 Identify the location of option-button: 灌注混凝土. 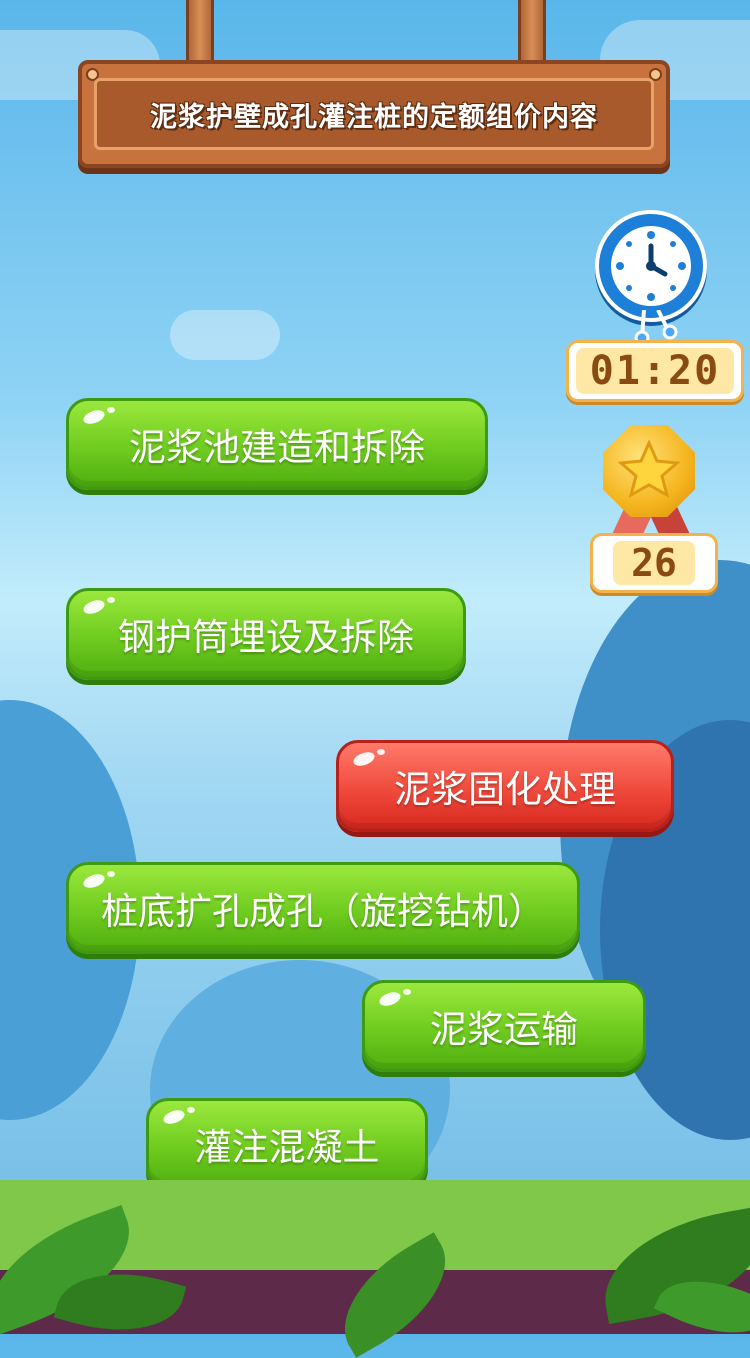
(287, 1144).